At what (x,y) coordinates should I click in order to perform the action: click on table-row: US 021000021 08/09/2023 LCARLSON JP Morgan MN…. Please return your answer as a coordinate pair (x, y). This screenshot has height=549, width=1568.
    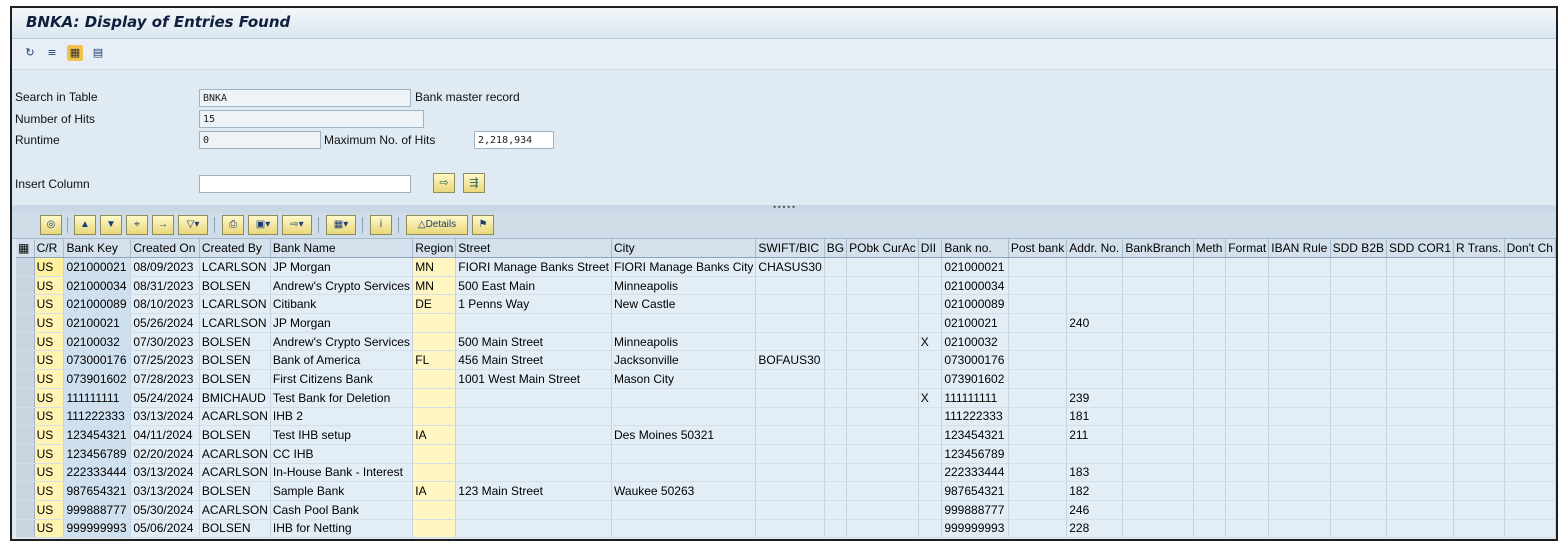
    Looking at the image, I should click on (786, 267).